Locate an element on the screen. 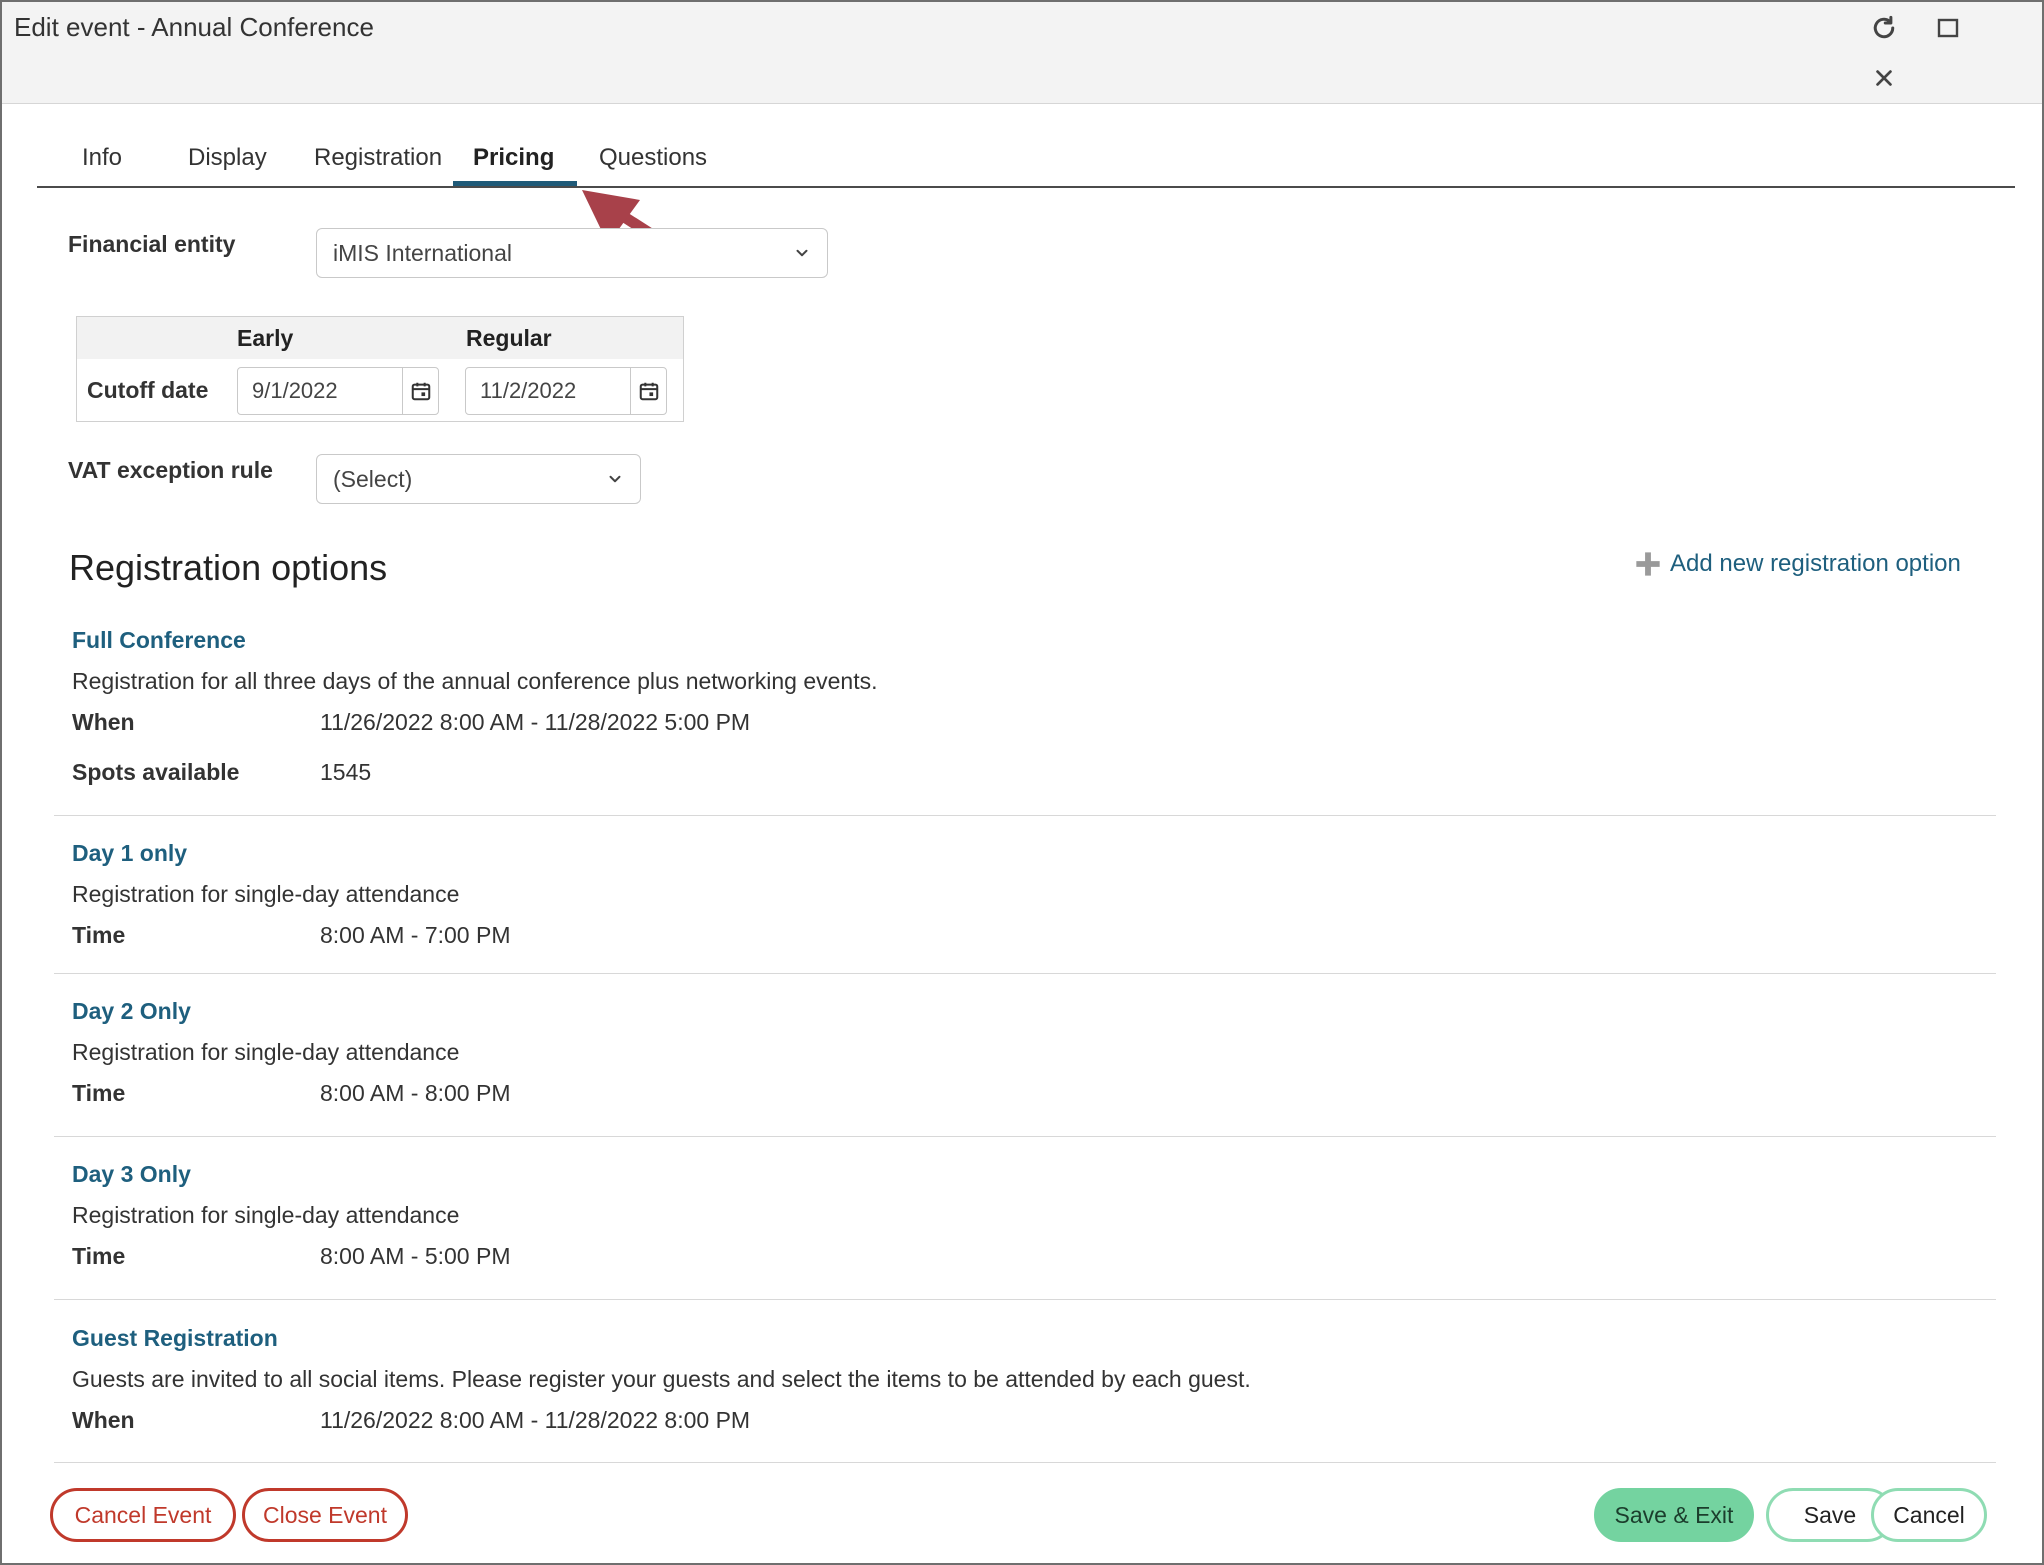  close-icon is located at coordinates (1884, 78).